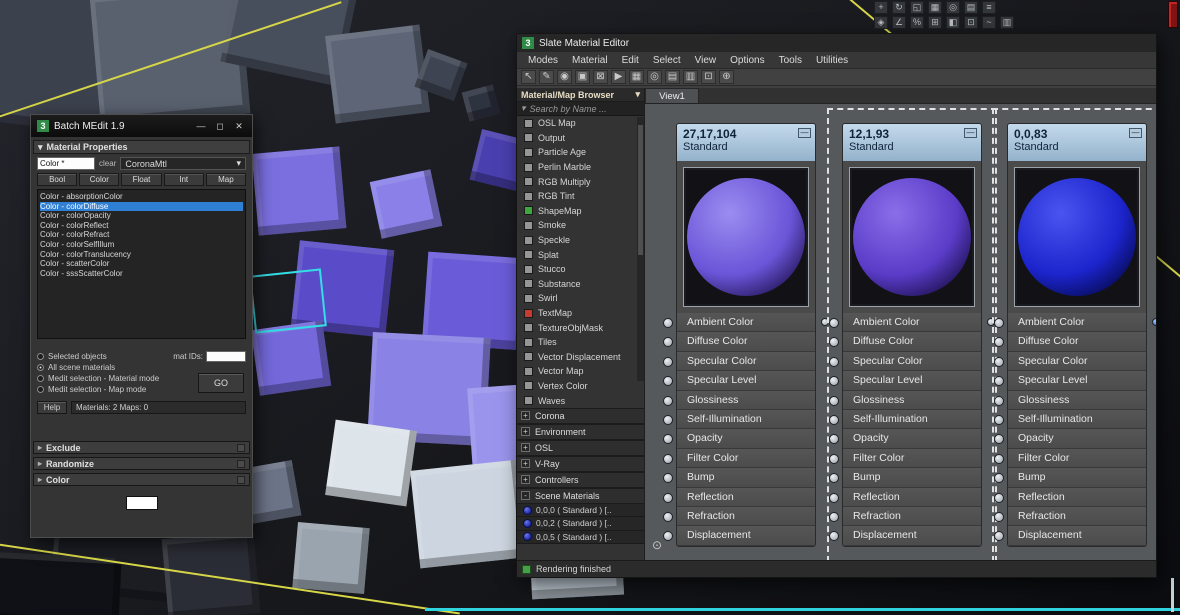 The image size is (1180, 615). What do you see at coordinates (141, 503) in the screenshot?
I see `color-swatch` at bounding box center [141, 503].